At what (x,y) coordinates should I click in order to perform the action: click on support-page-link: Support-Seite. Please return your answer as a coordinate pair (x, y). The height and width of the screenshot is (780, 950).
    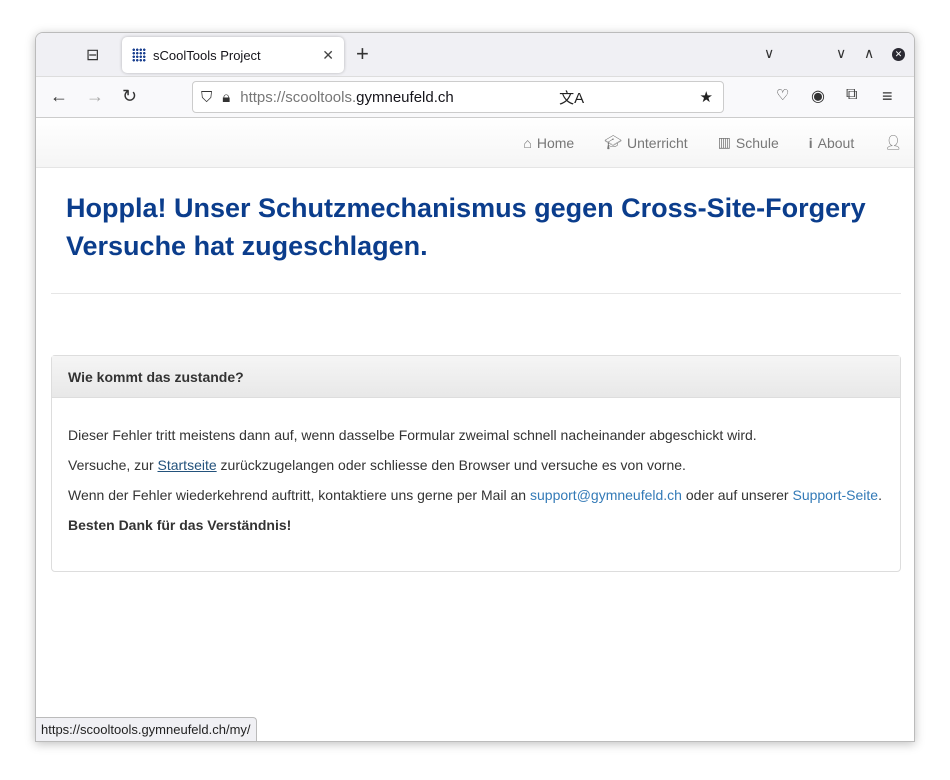
    Looking at the image, I should click on (835, 495).